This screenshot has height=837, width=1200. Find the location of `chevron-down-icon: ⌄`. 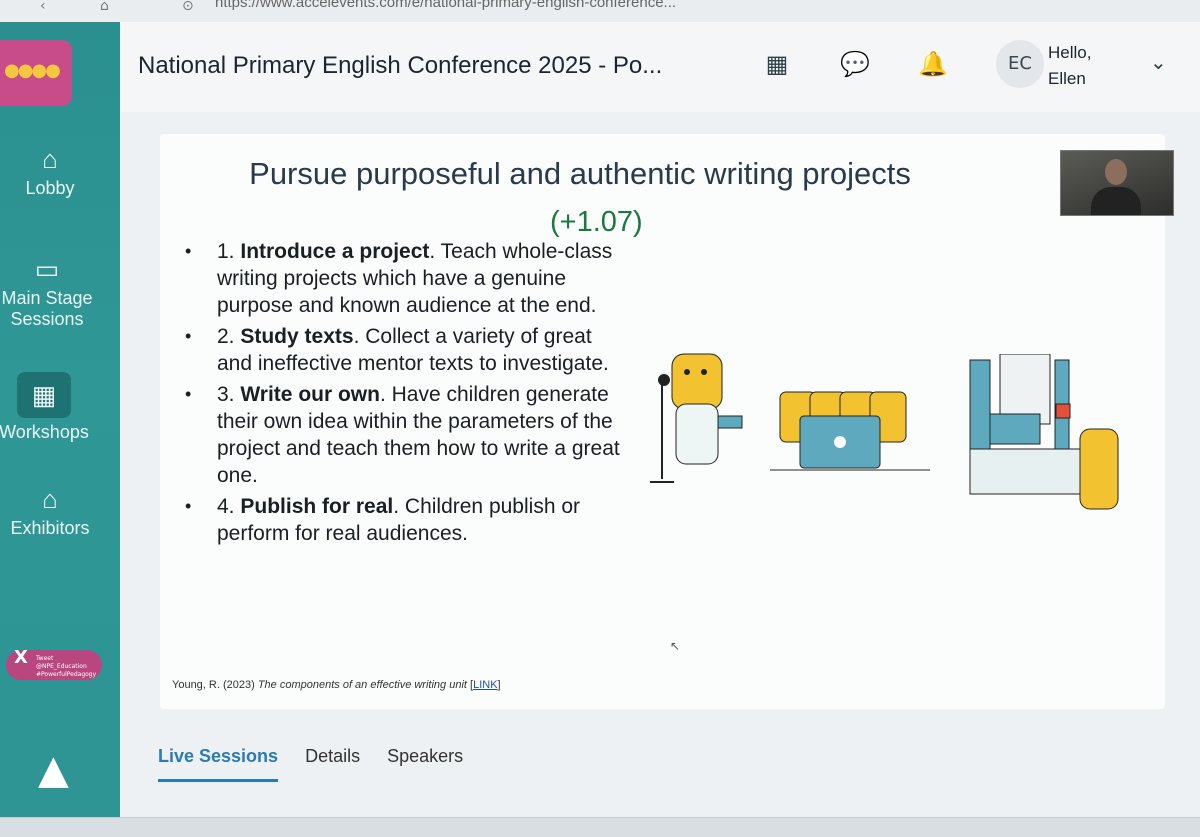

chevron-down-icon: ⌄ is located at coordinates (1158, 62).